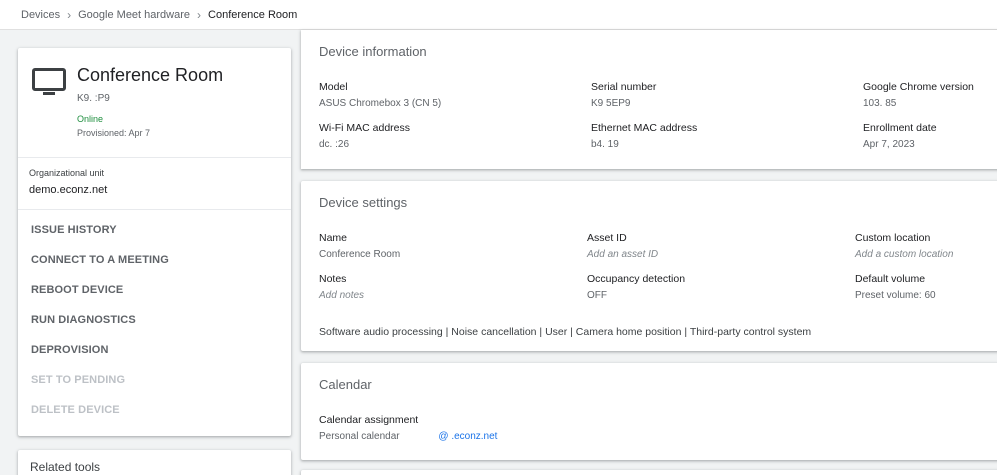  I want to click on model-value: ASUS Chromebox 3 (CN 5), so click(380, 103).